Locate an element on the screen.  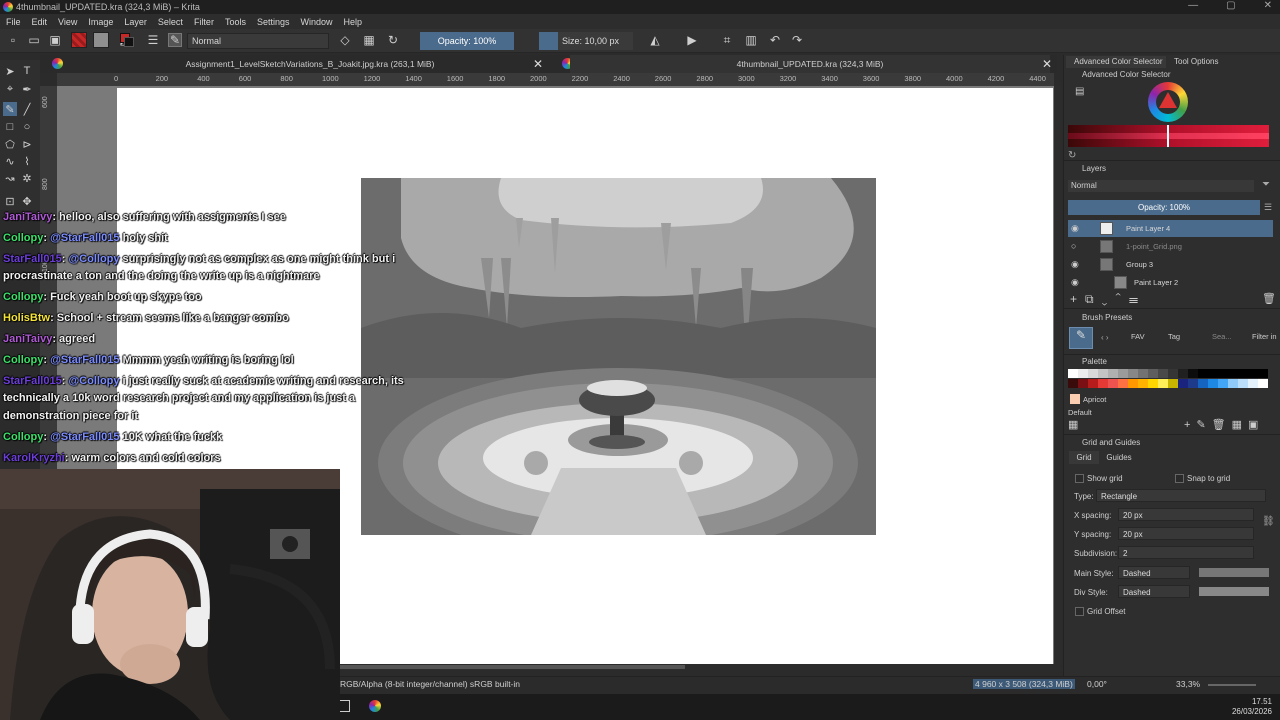
transform-tool-icon: ⊡ is located at coordinates (10, 201).